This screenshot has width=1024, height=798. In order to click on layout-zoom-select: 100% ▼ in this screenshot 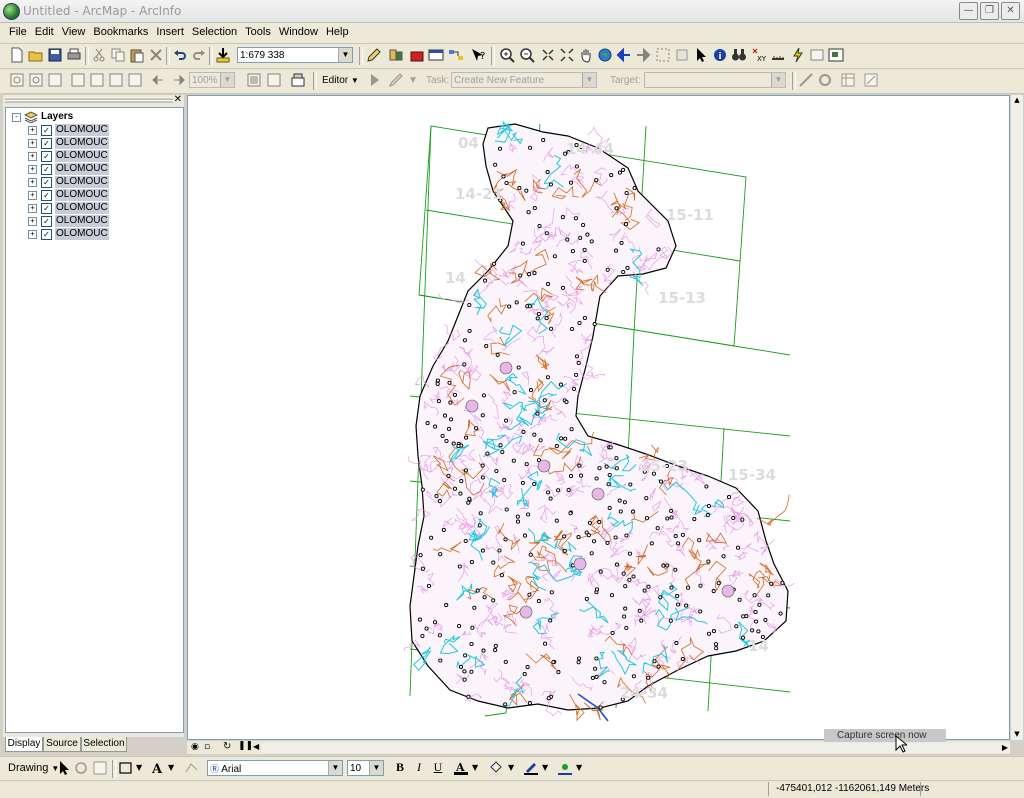, I will do `click(212, 80)`.